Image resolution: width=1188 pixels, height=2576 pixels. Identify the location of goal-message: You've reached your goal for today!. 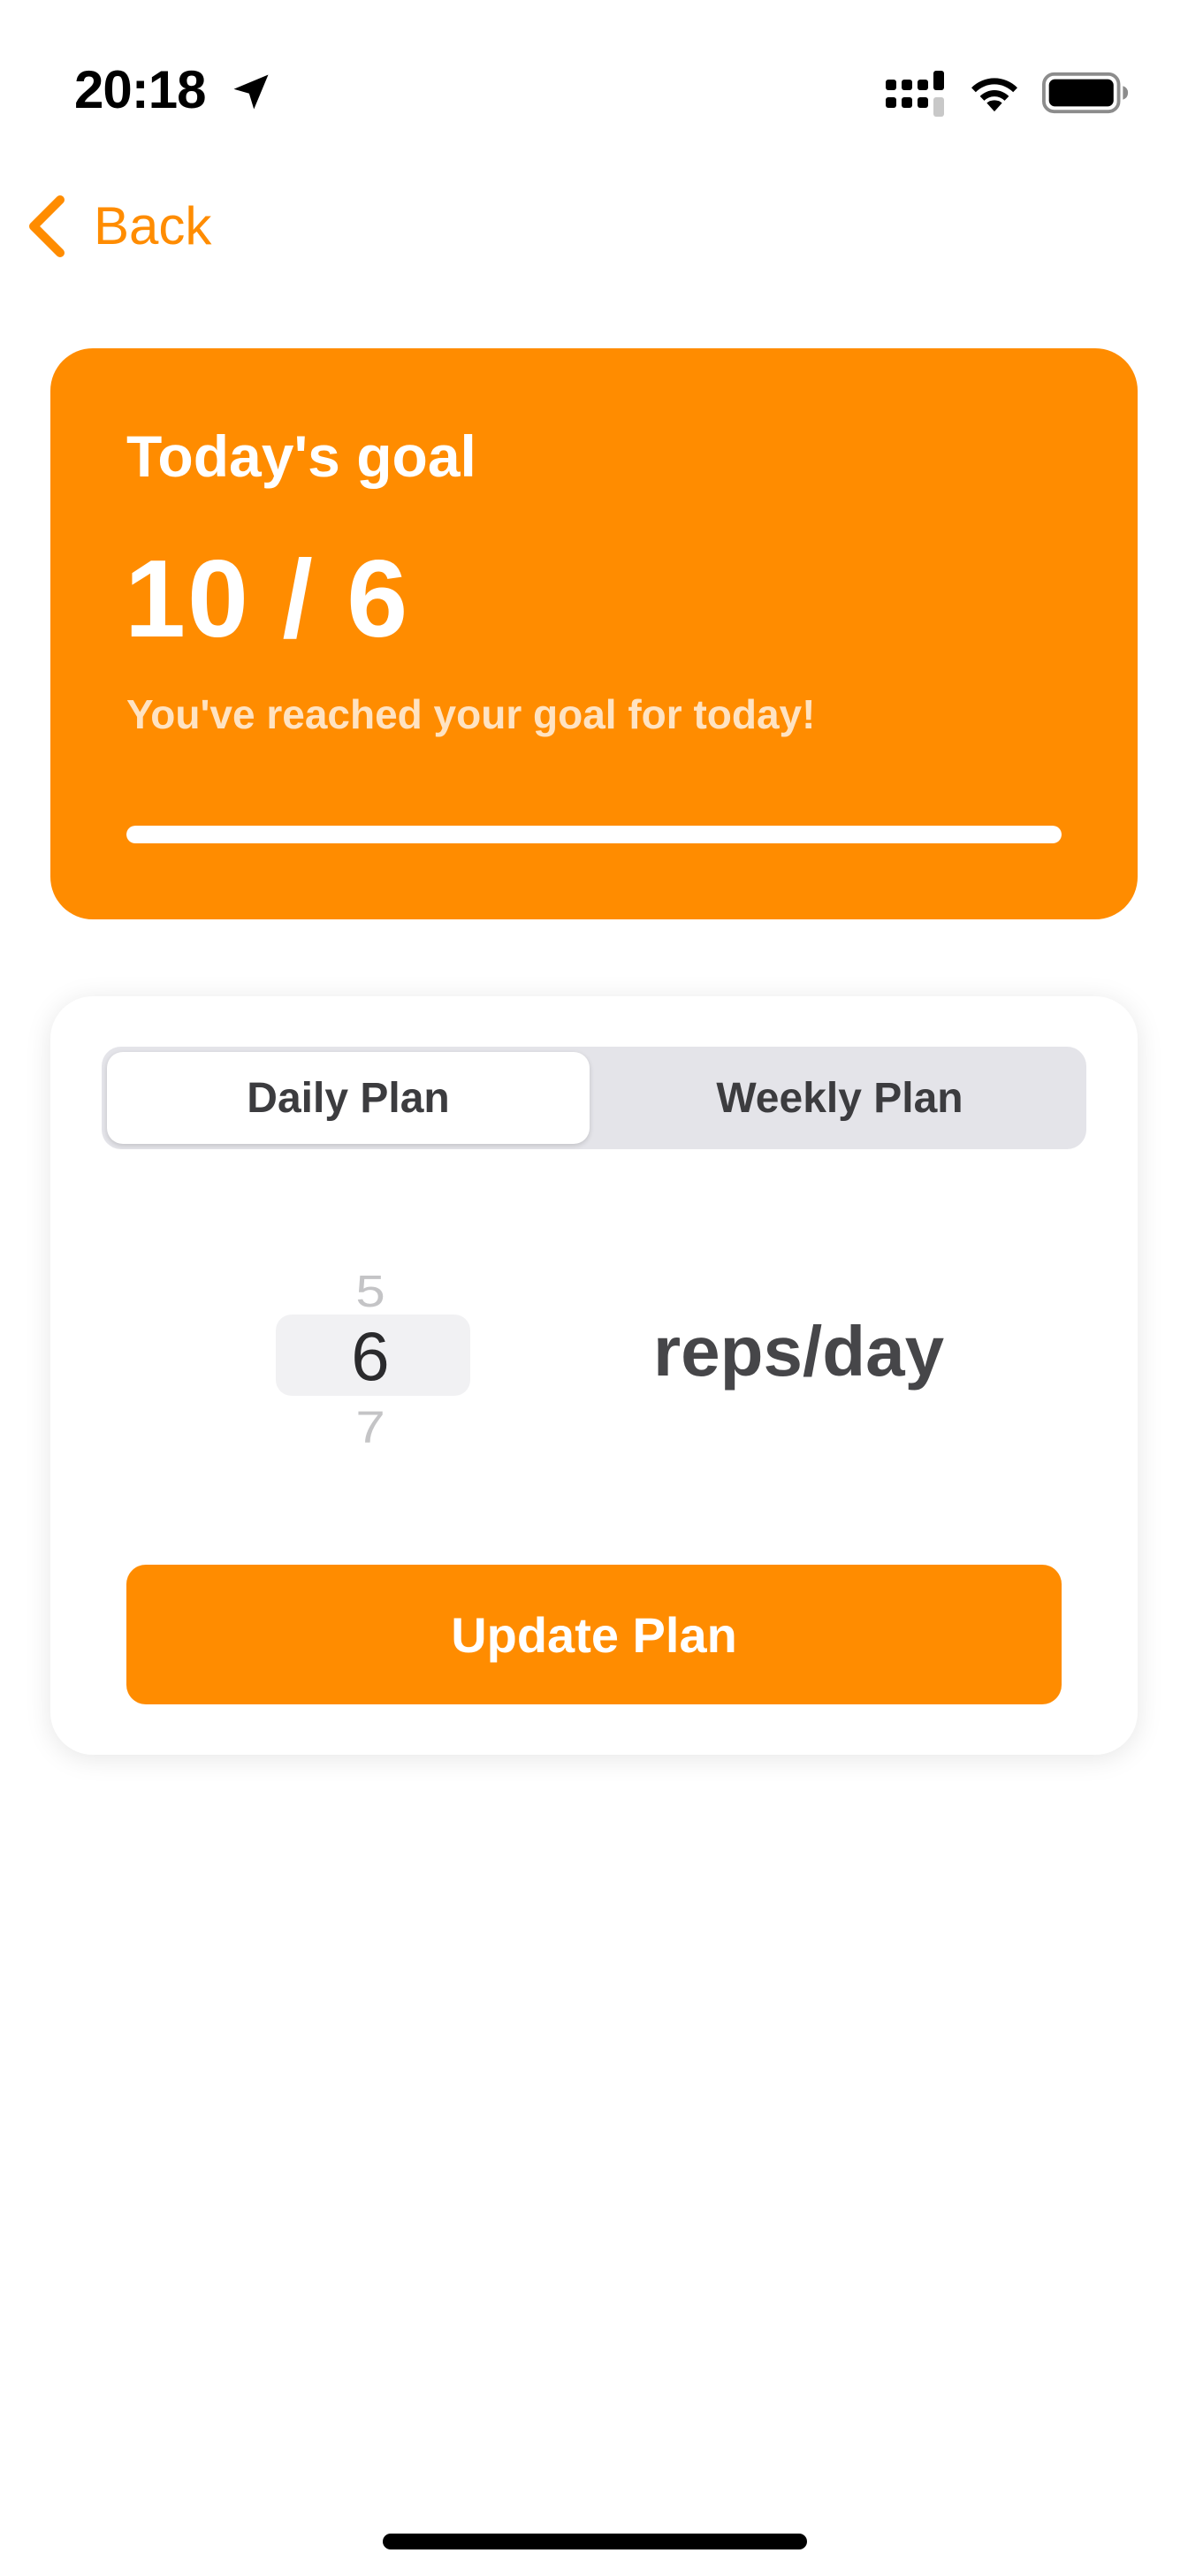
(471, 714).